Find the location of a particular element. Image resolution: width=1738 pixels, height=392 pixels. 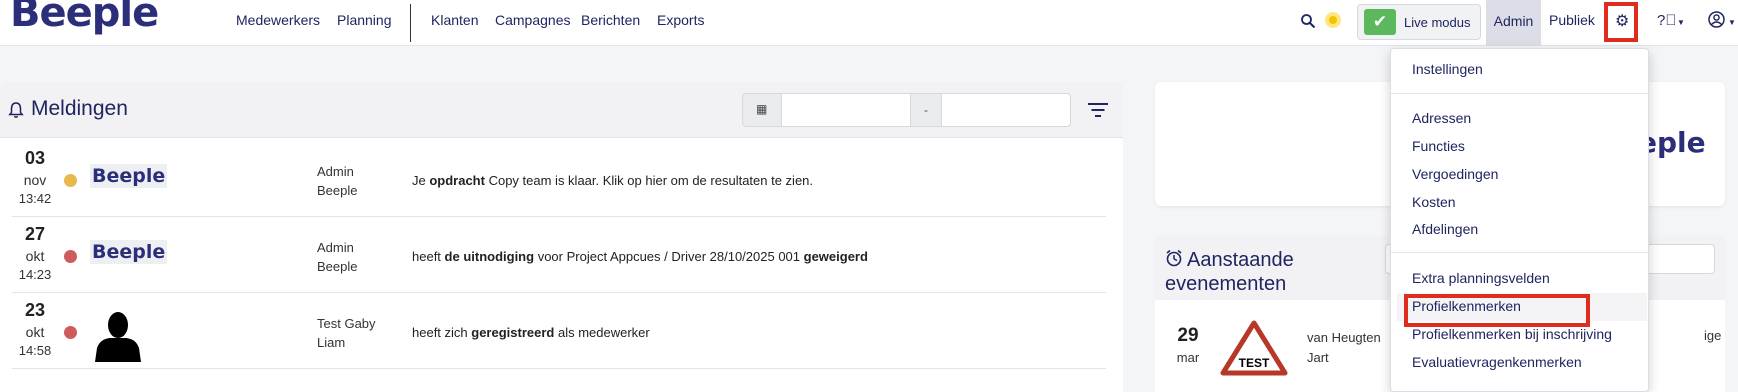

event-day: 29 is located at coordinates (1188, 335).